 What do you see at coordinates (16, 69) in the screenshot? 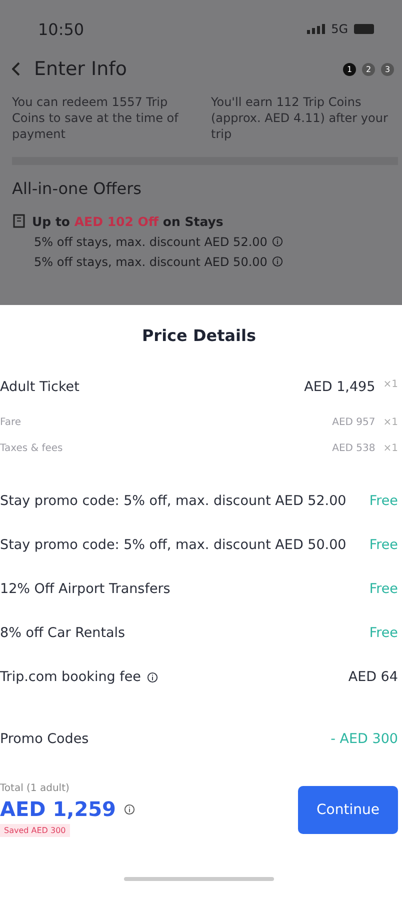
I see `back-icon` at bounding box center [16, 69].